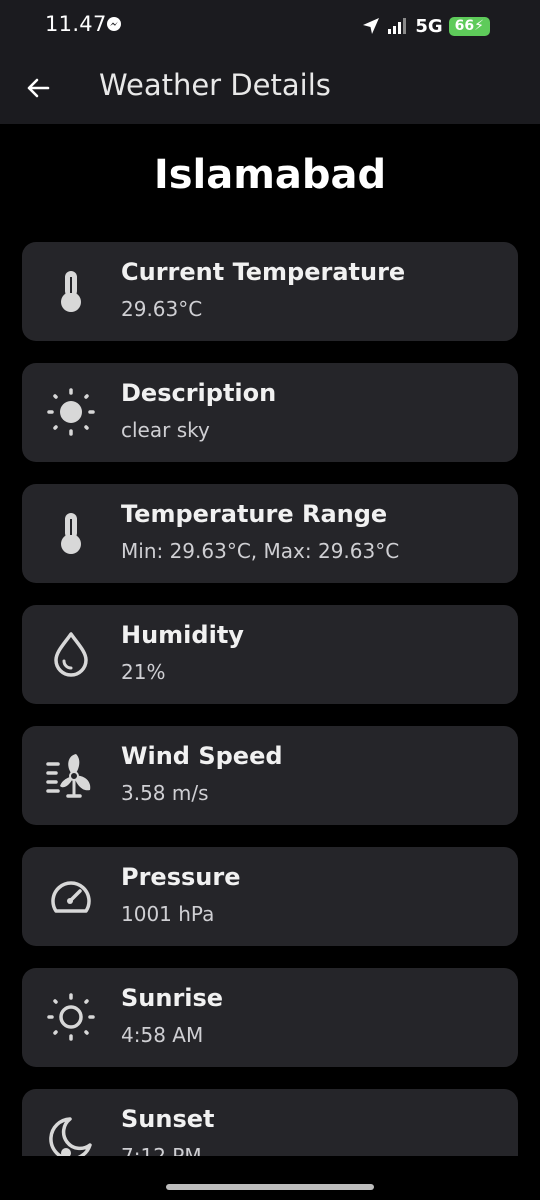 The height and width of the screenshot is (1200, 540). What do you see at coordinates (270, 775) in the screenshot?
I see `detail-card-wind-speed: Wind Speed 3.58 m/s` at bounding box center [270, 775].